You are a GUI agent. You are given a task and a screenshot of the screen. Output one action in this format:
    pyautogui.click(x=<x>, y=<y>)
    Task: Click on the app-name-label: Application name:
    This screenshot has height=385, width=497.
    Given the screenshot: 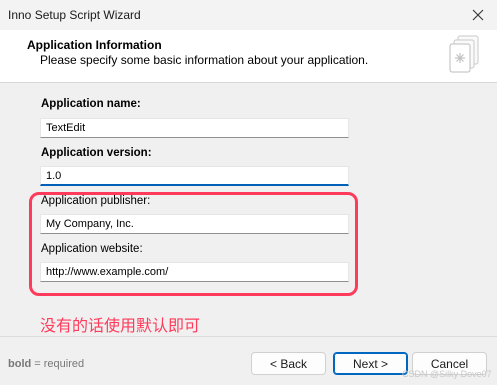 What is the action you would take?
    pyautogui.click(x=91, y=104)
    